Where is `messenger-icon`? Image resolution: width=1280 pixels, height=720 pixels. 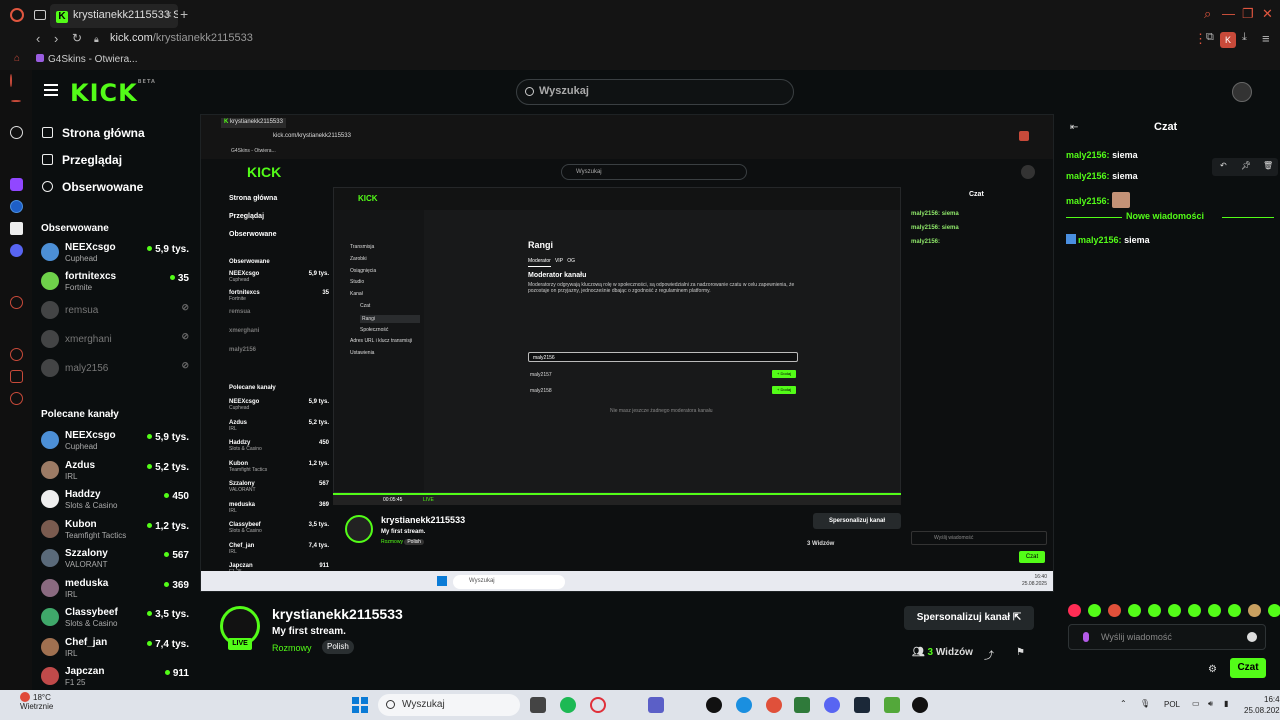
messenger-icon is located at coordinates (16, 206).